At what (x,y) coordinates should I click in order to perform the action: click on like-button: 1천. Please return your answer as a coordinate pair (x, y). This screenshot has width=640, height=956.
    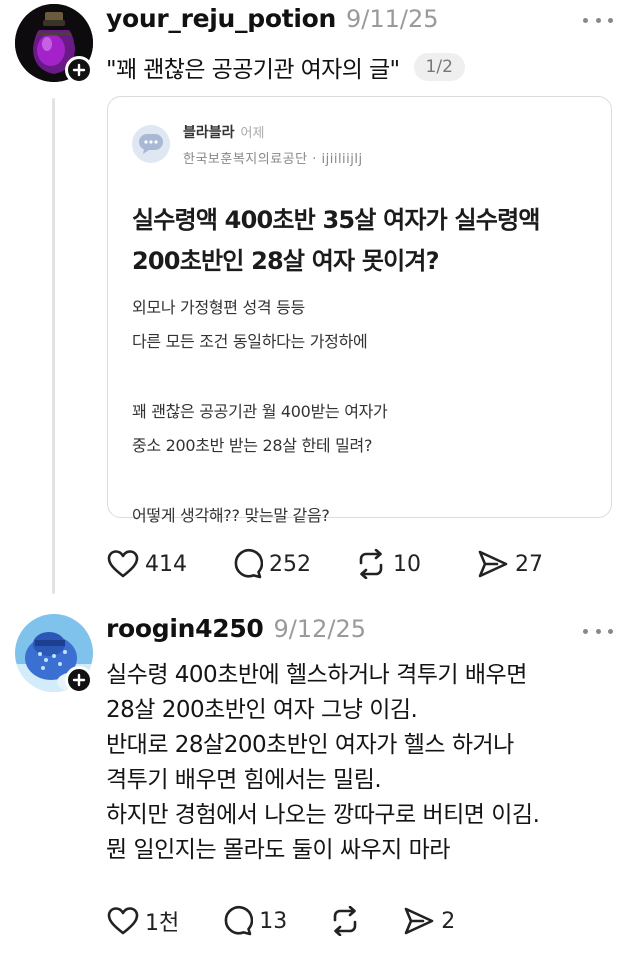
    Looking at the image, I should click on (143, 921).